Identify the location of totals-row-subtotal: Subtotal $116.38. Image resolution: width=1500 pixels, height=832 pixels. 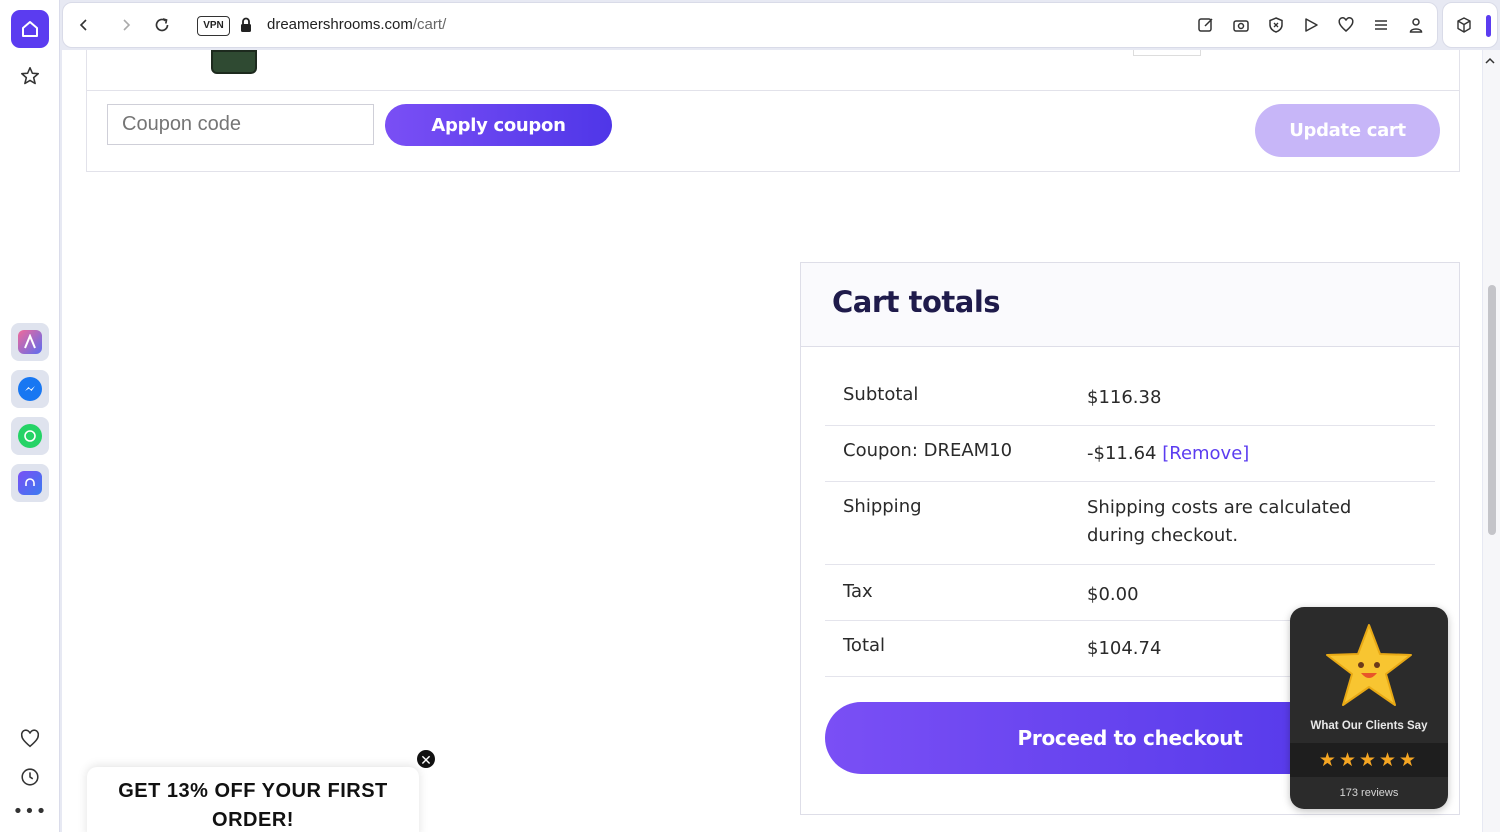
(1130, 398).